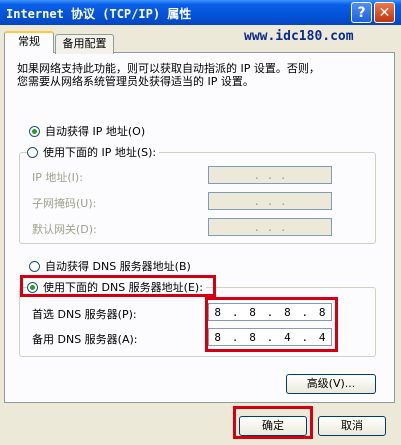 This screenshot has height=445, width=401. What do you see at coordinates (99, 14) in the screenshot?
I see `window-title: Internet 协议 (TCP/IP) 属性` at bounding box center [99, 14].